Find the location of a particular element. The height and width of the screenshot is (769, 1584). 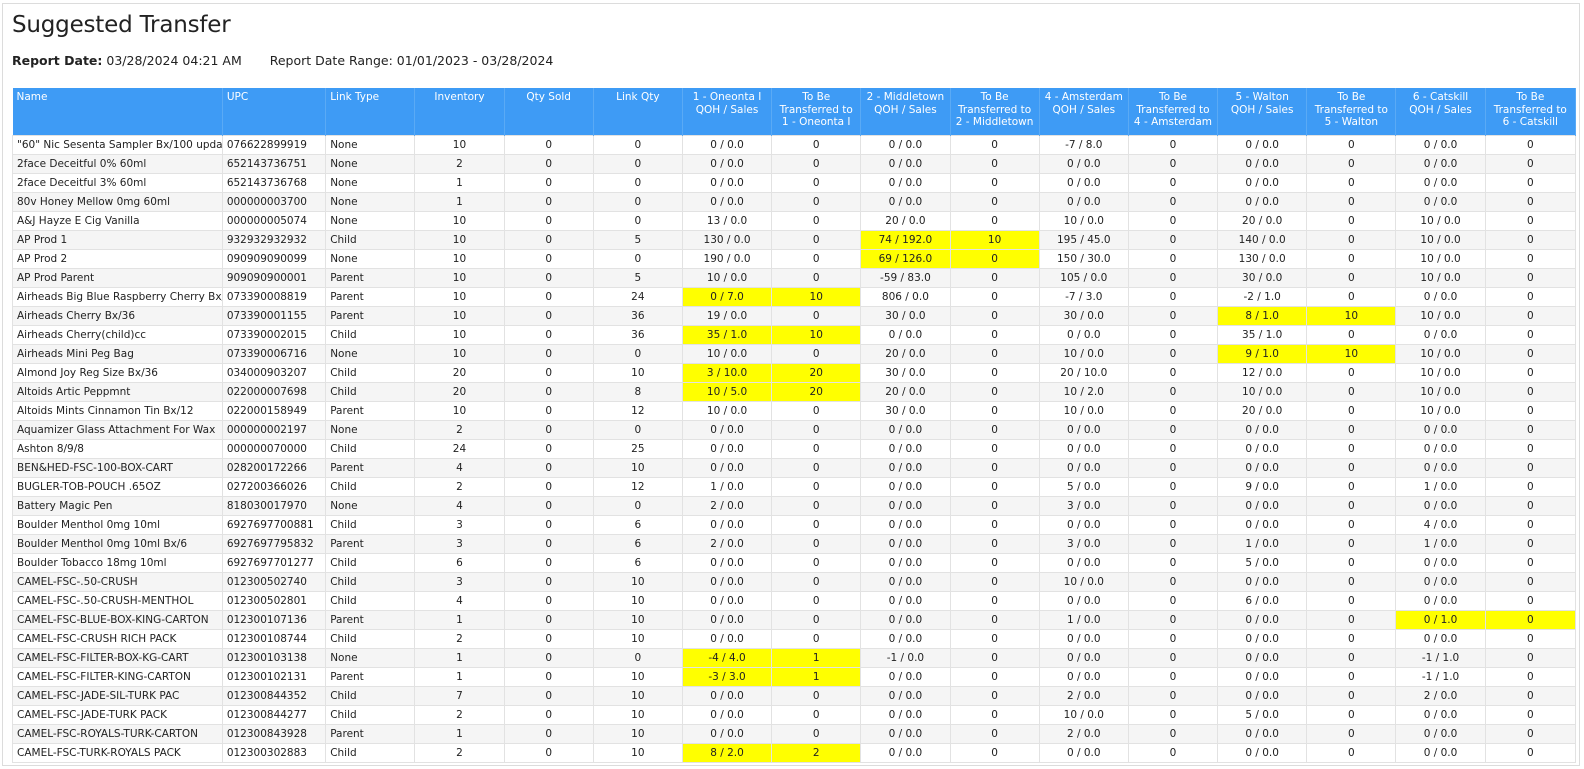

column-header: 6 - Catskill QOH / Sales is located at coordinates (1440, 112).